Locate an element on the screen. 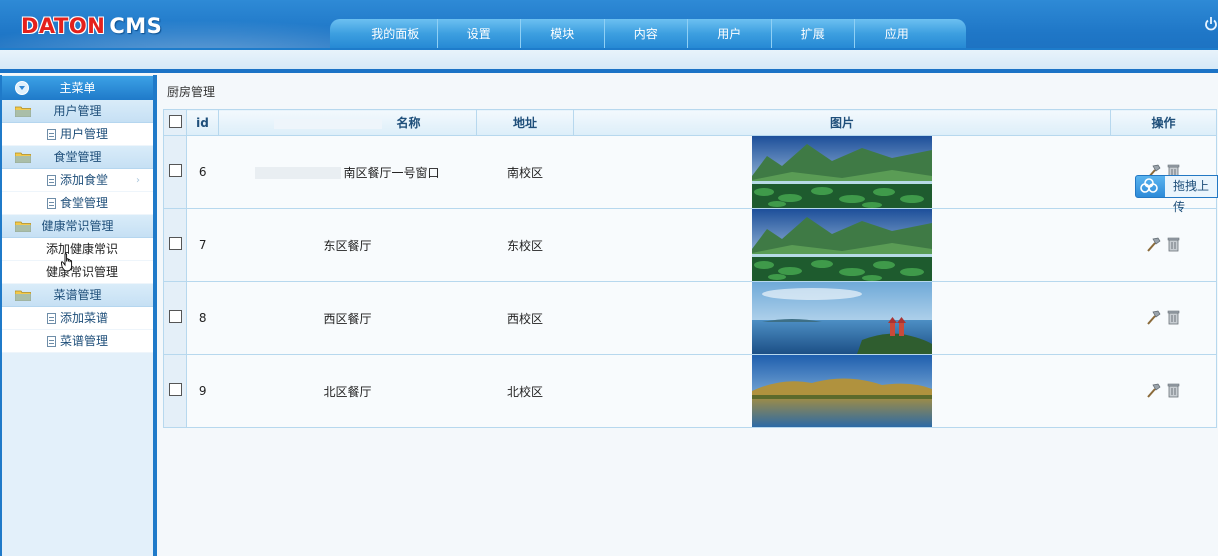  nav-tab-settings: 设置 is located at coordinates (479, 33).